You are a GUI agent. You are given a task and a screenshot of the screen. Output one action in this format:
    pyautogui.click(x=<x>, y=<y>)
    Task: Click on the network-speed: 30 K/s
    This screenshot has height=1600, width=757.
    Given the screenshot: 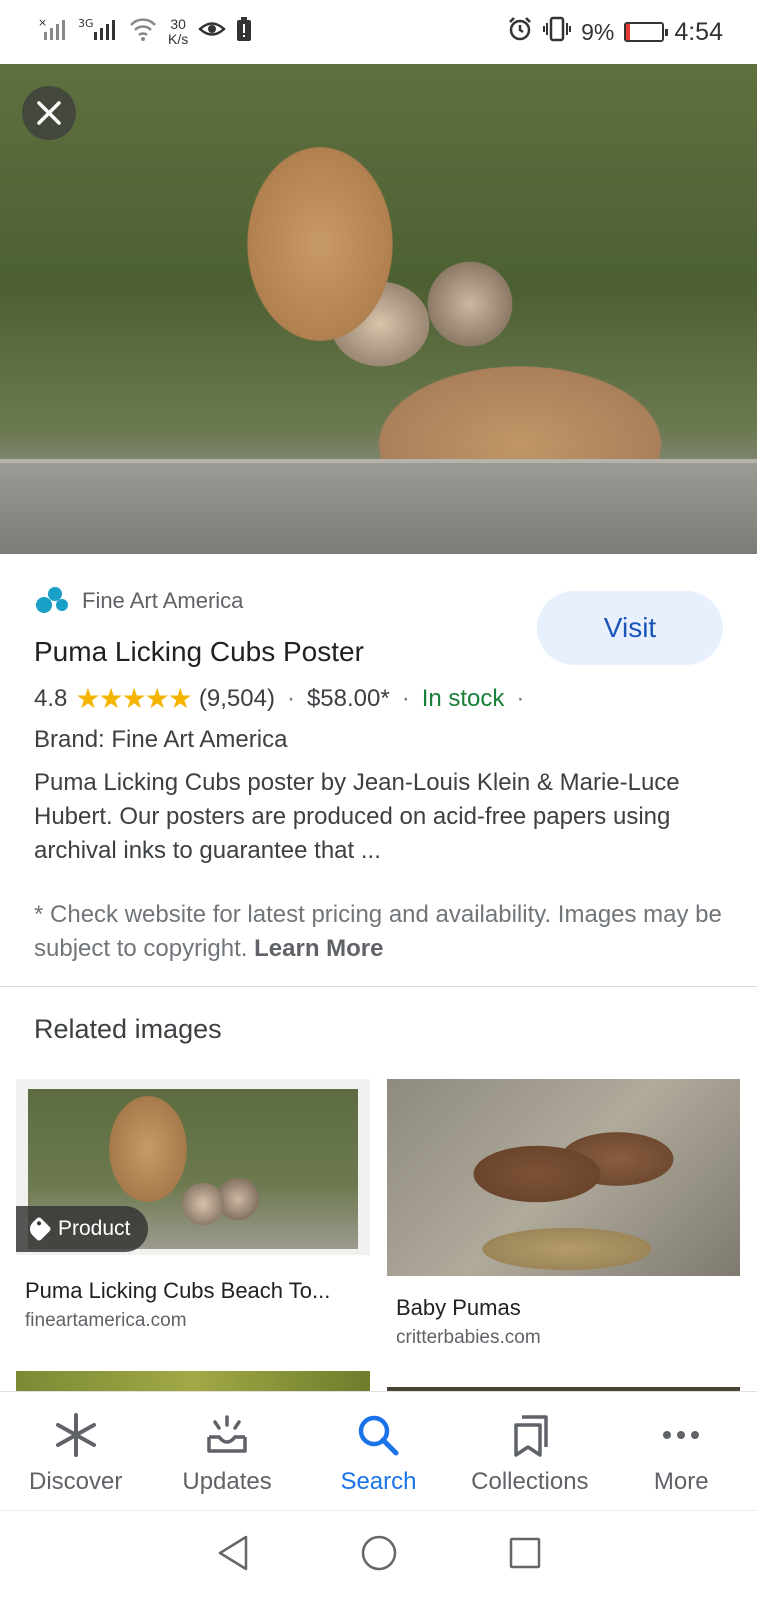 What is the action you would take?
    pyautogui.click(x=178, y=32)
    